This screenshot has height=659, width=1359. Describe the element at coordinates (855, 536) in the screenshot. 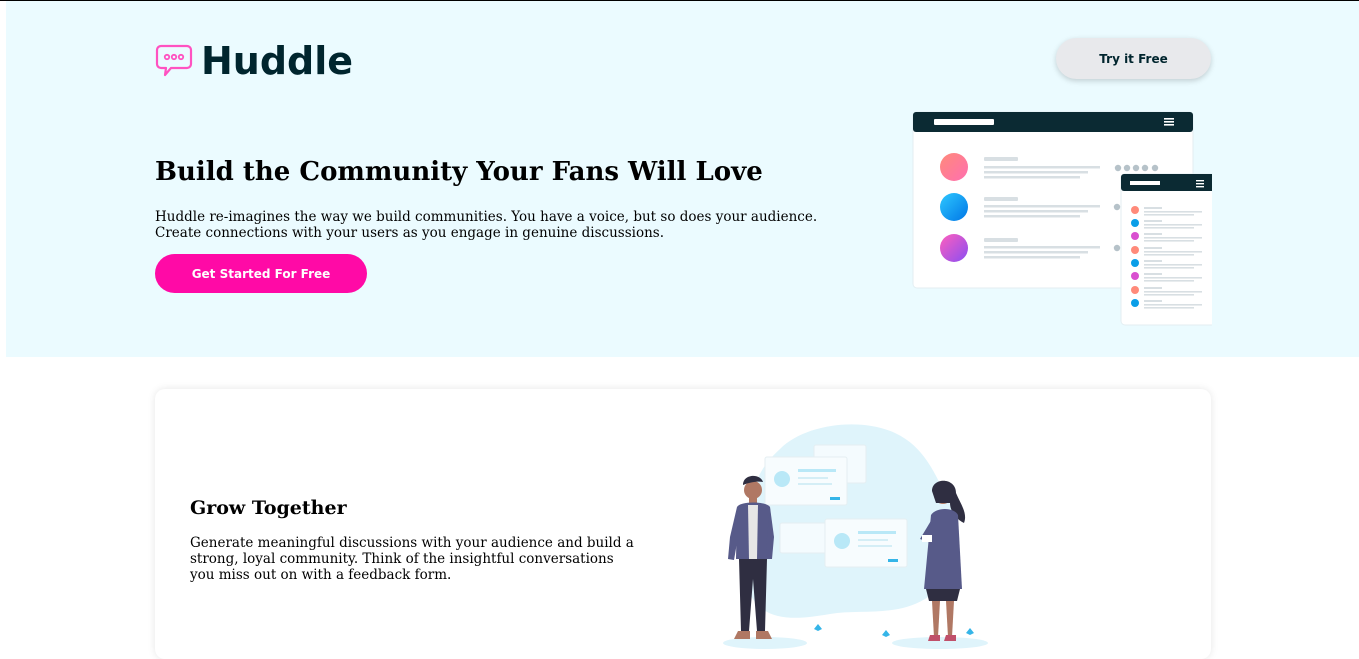

I see `people-discussion-illustration` at that location.